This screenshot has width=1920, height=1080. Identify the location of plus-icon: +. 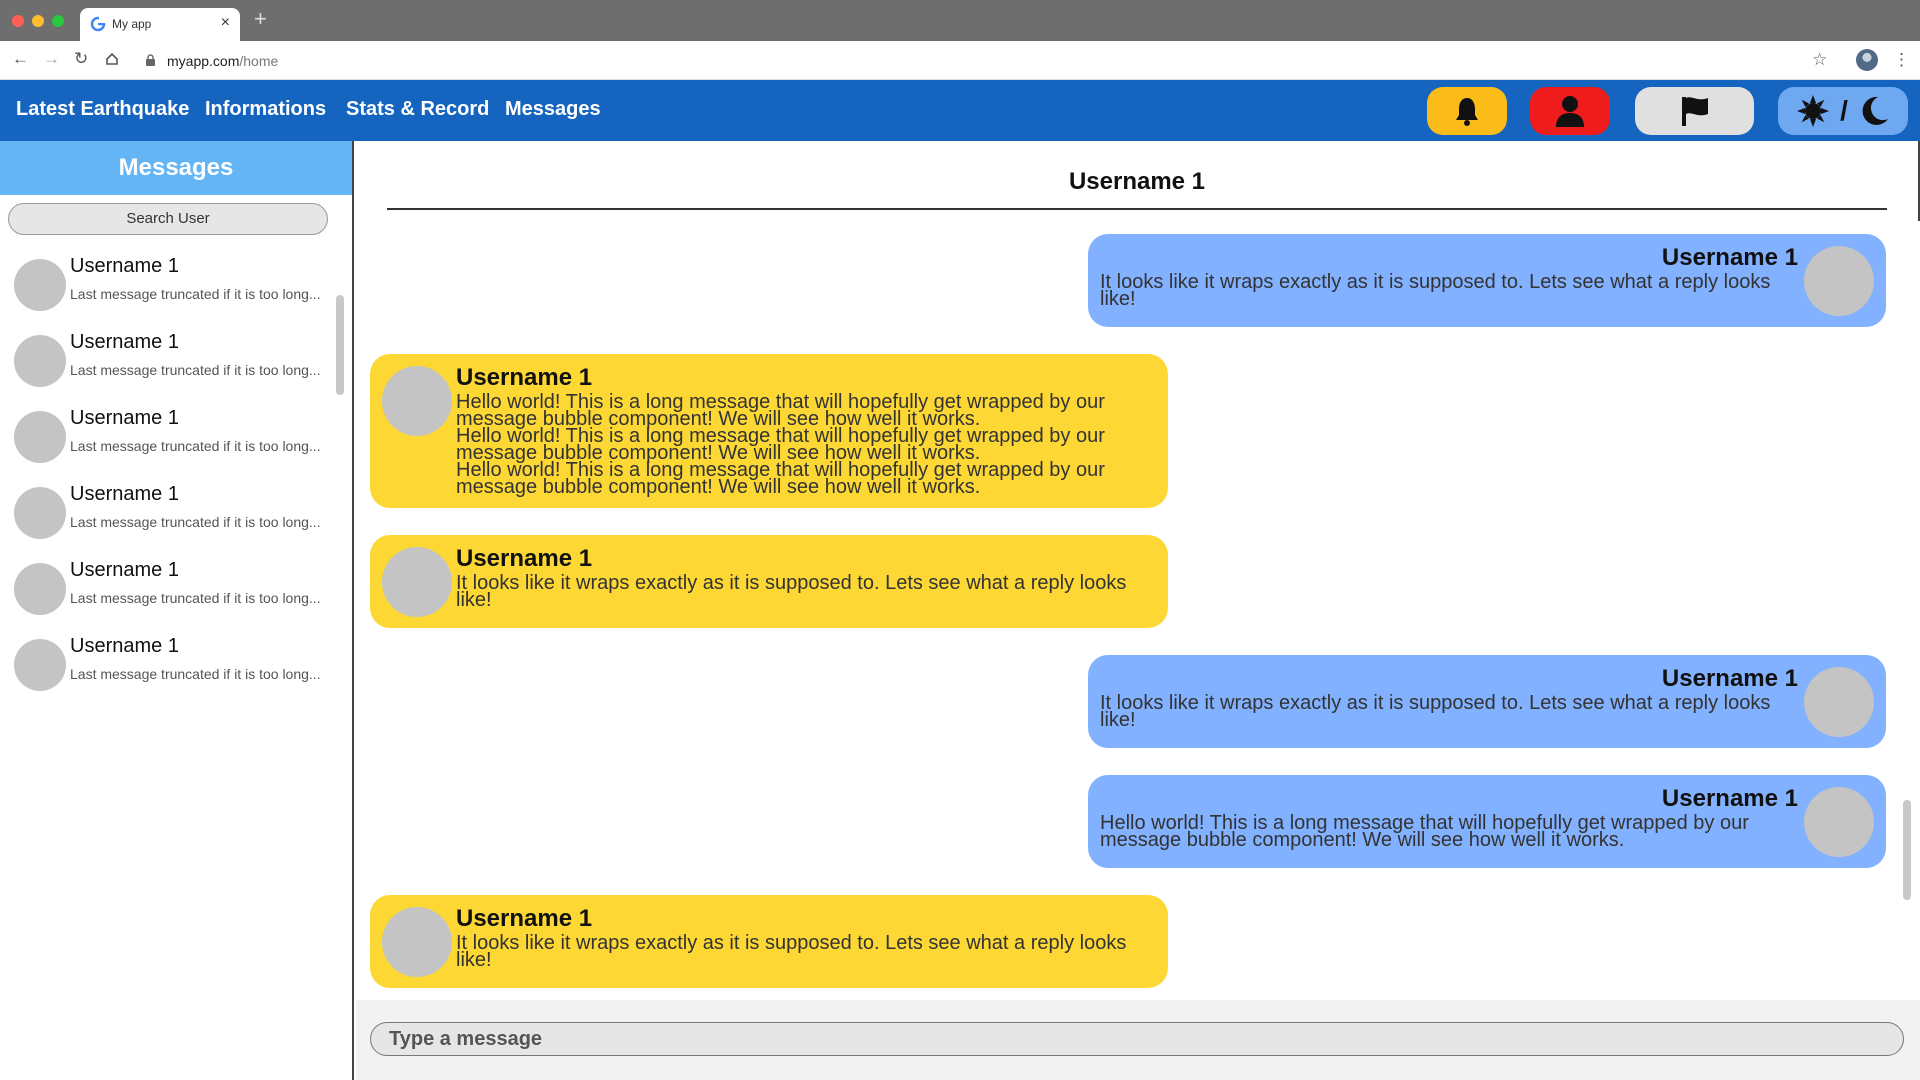
(260, 19).